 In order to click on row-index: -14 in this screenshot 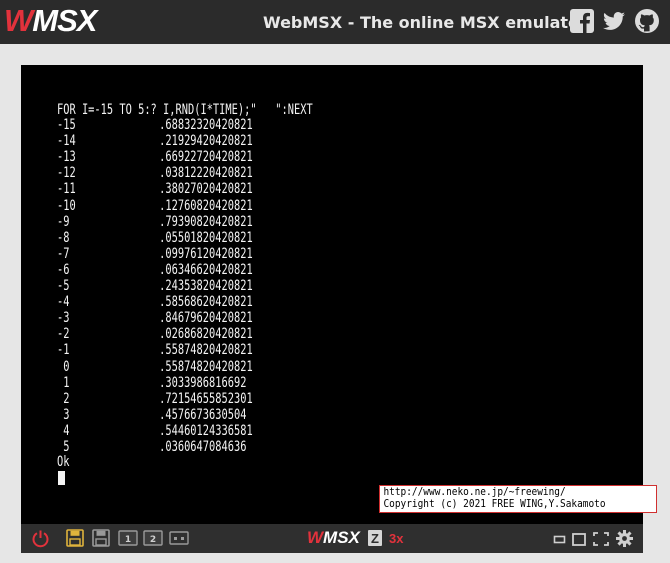, I will do `click(66, 141)`.